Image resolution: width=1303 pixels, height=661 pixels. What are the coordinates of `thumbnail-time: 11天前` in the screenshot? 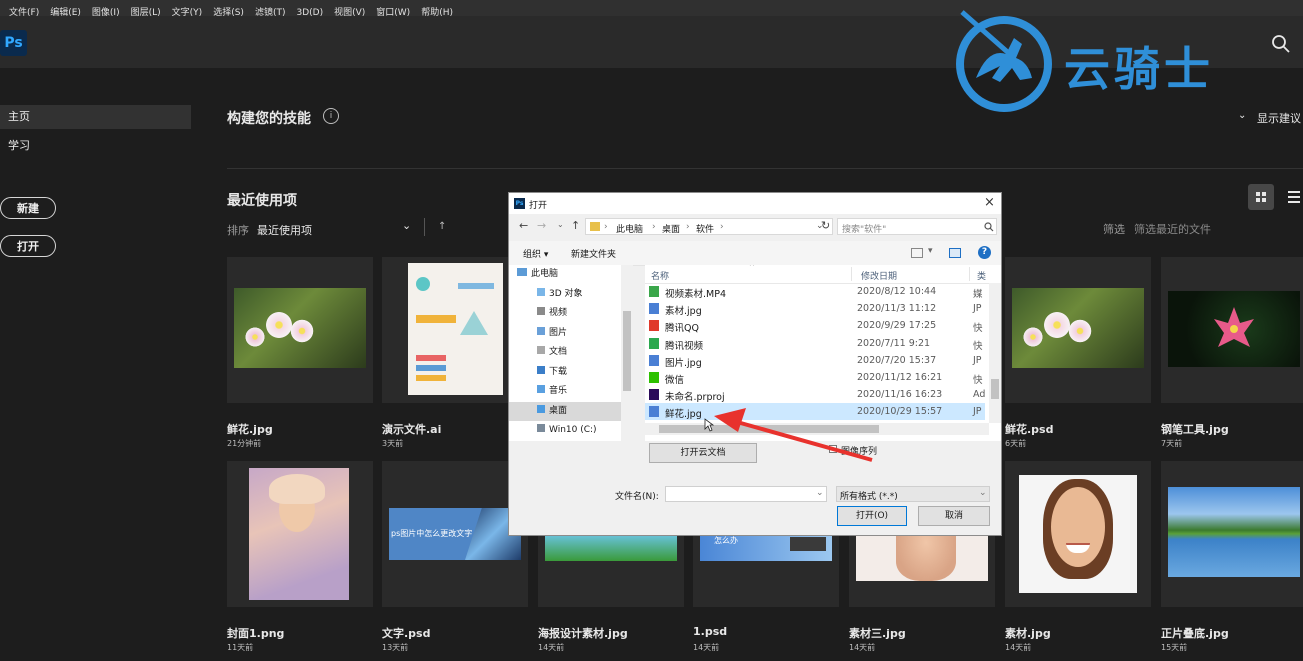 It's located at (240, 647).